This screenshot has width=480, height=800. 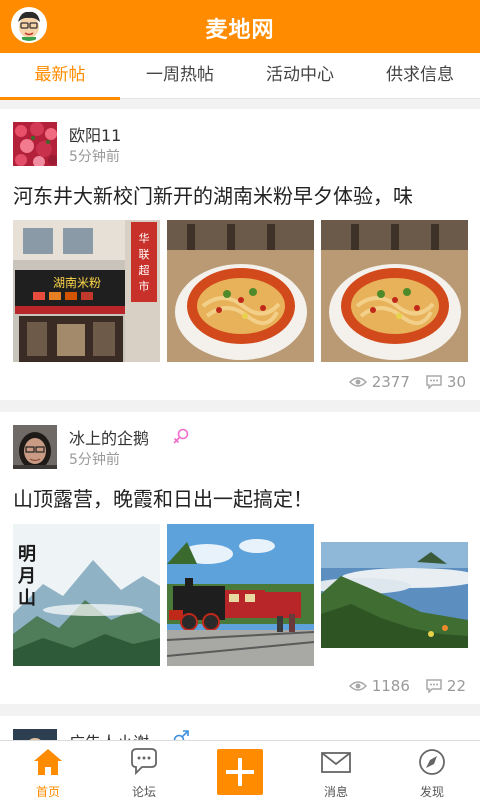 What do you see at coordinates (336, 762) in the screenshot?
I see `envelope-icon` at bounding box center [336, 762].